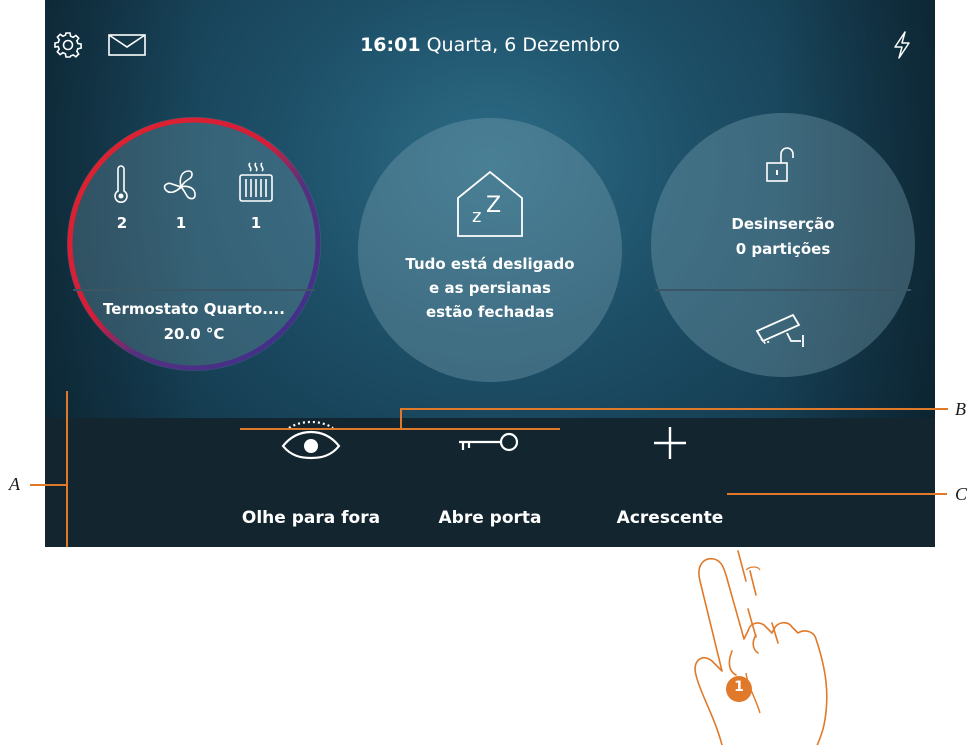 This screenshot has width=971, height=749. What do you see at coordinates (493, 205) in the screenshot?
I see `svg-text: Z` at bounding box center [493, 205].